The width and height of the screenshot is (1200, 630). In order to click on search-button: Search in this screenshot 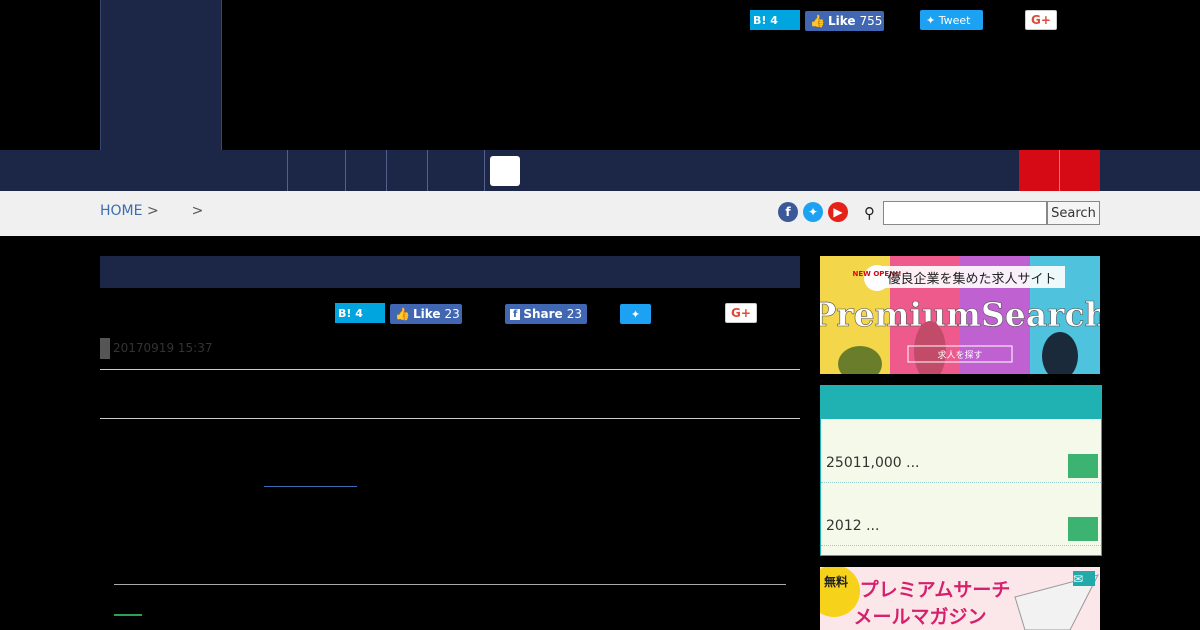, I will do `click(1073, 213)`.